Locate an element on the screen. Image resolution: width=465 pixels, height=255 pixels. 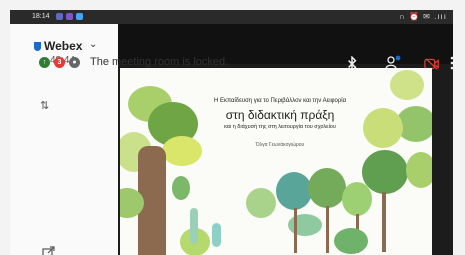
notification-badge: 3 is located at coordinates (59, 62).